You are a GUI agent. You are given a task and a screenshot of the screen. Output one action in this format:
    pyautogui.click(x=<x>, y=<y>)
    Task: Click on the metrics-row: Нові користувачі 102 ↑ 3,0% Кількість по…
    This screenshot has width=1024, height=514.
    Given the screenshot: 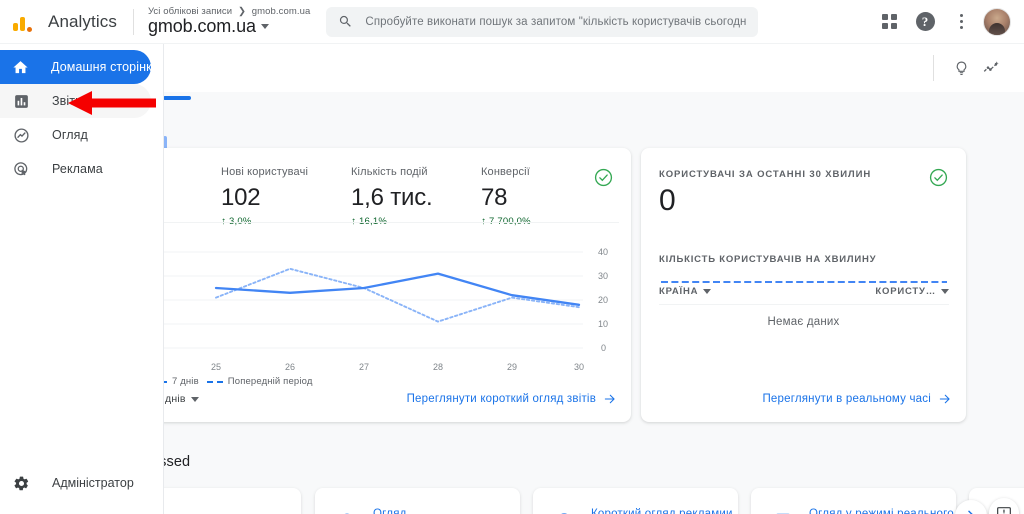 What is the action you would take?
    pyautogui.click(x=416, y=196)
    